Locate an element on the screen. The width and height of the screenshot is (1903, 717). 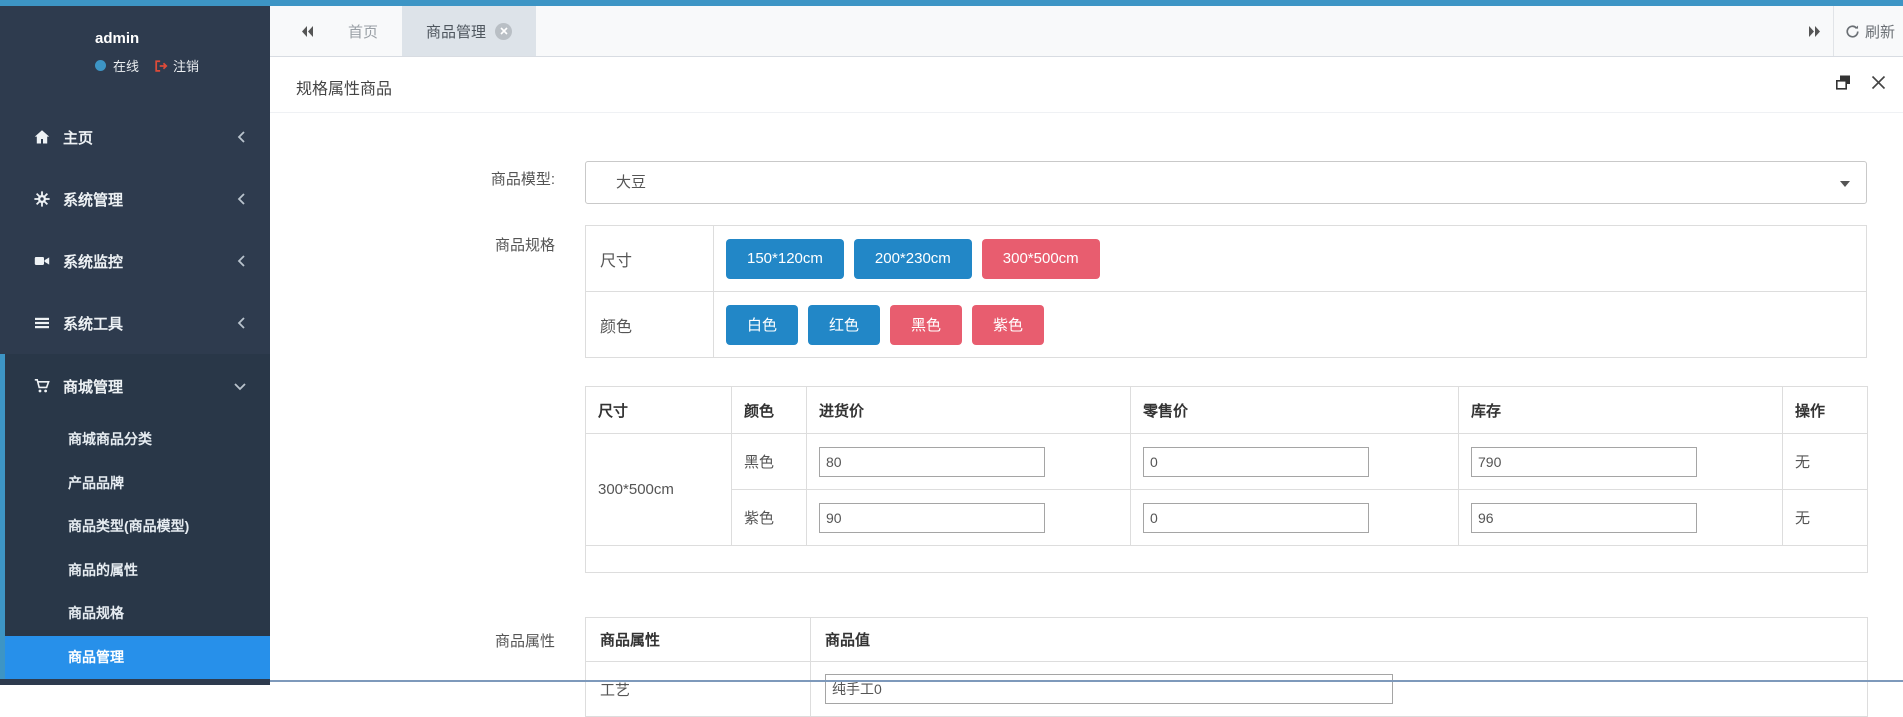
table-row: 工艺 is located at coordinates (1226, 689).